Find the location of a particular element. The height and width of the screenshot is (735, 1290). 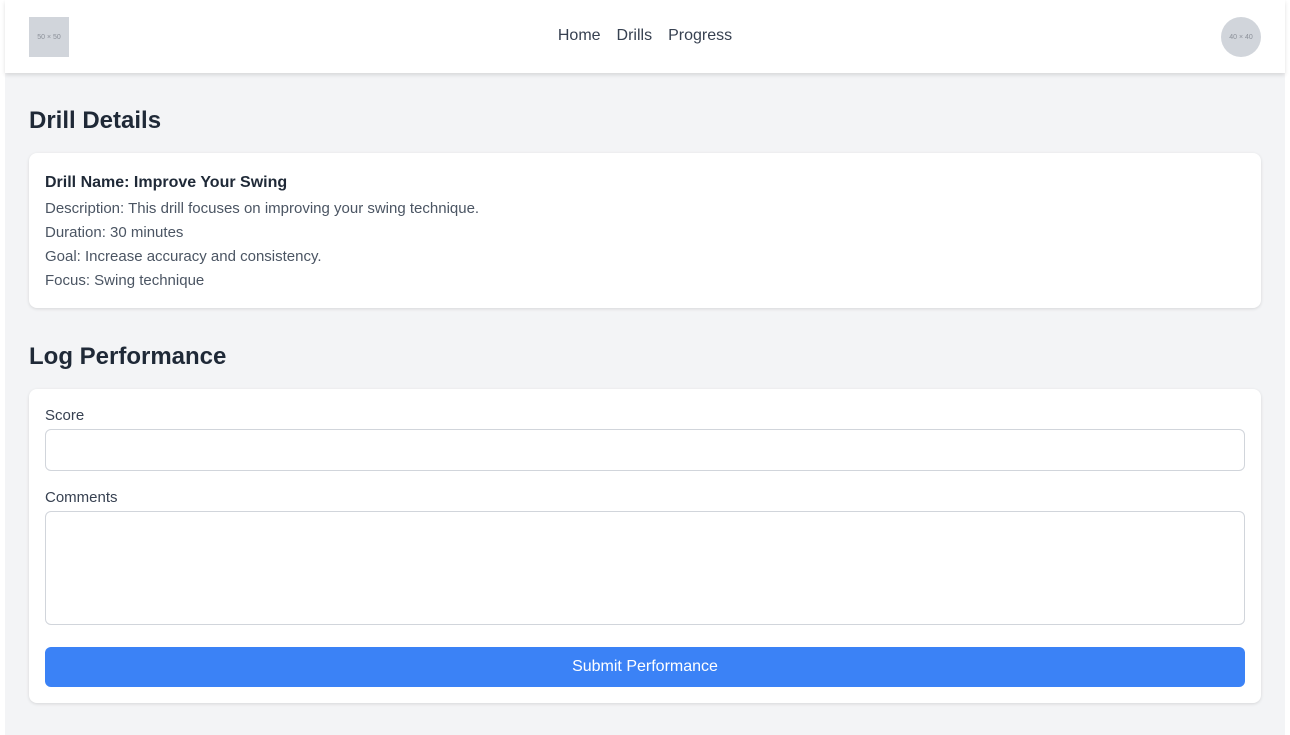

main-nav: Home Drills Progress is located at coordinates (645, 36).